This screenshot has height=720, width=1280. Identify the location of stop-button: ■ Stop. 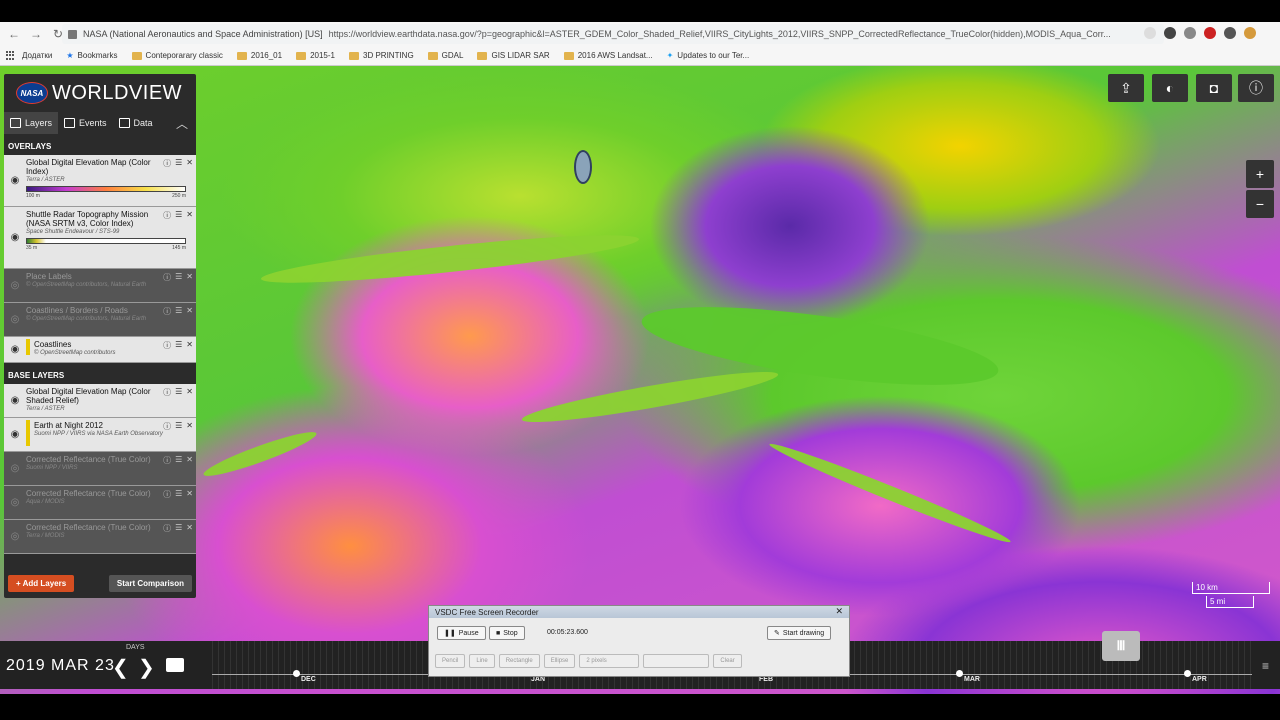
(507, 633).